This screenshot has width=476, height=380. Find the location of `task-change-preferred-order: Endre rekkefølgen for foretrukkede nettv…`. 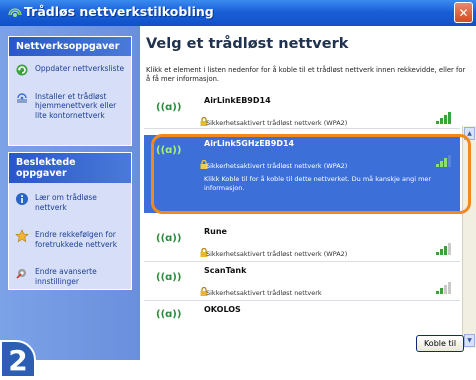

task-change-preferred-order: Endre rekkefølgen for foretrukkede nettv… is located at coordinates (70, 239).